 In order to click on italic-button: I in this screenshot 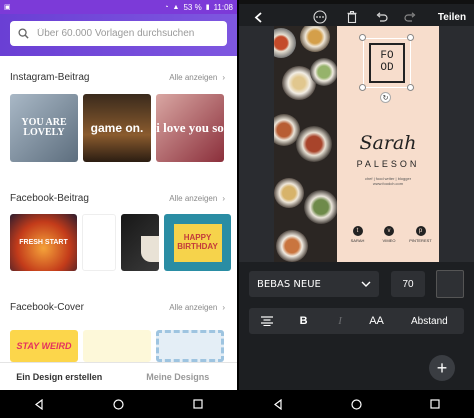, I will do `click(340, 321)`.